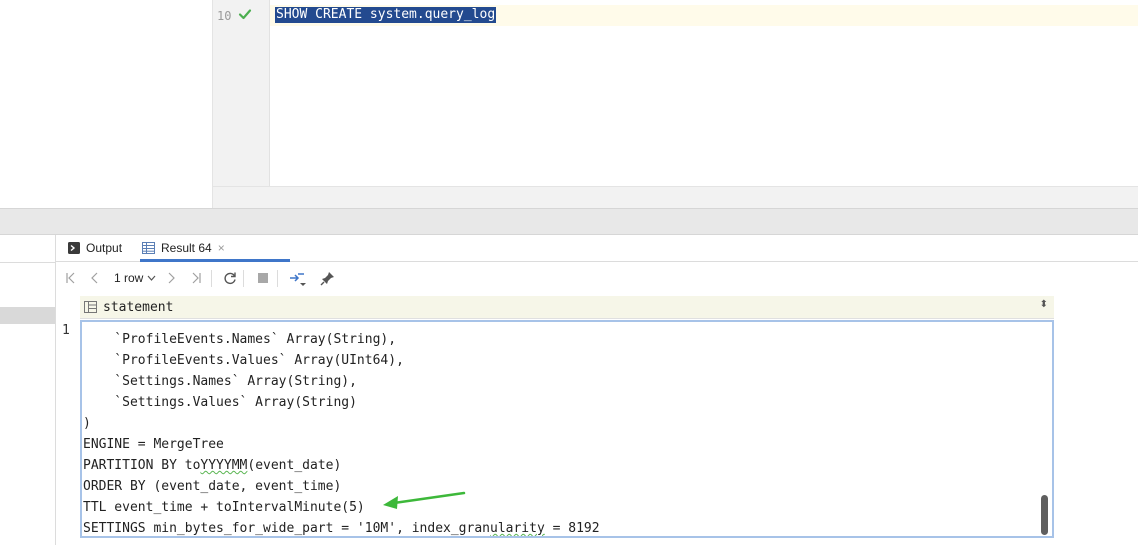  What do you see at coordinates (71, 278) in the screenshot?
I see `first-page-icon` at bounding box center [71, 278].